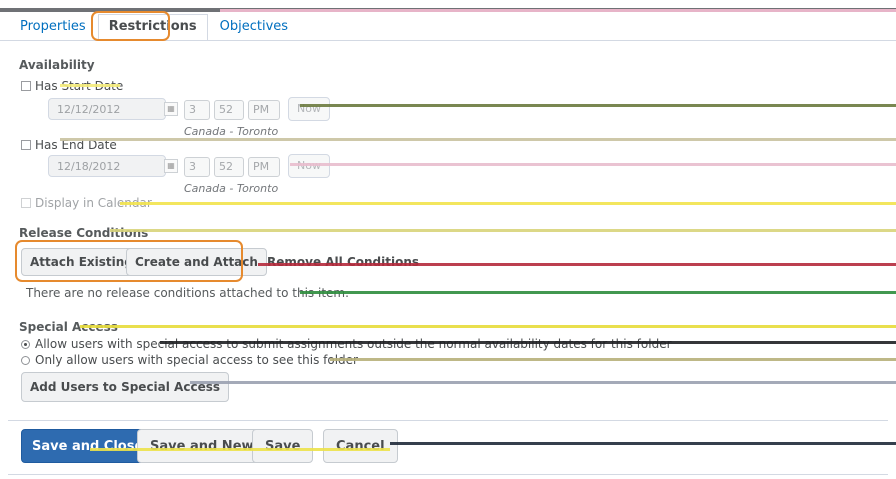  What do you see at coordinates (309, 166) in the screenshot?
I see `end-now-button: Now` at bounding box center [309, 166].